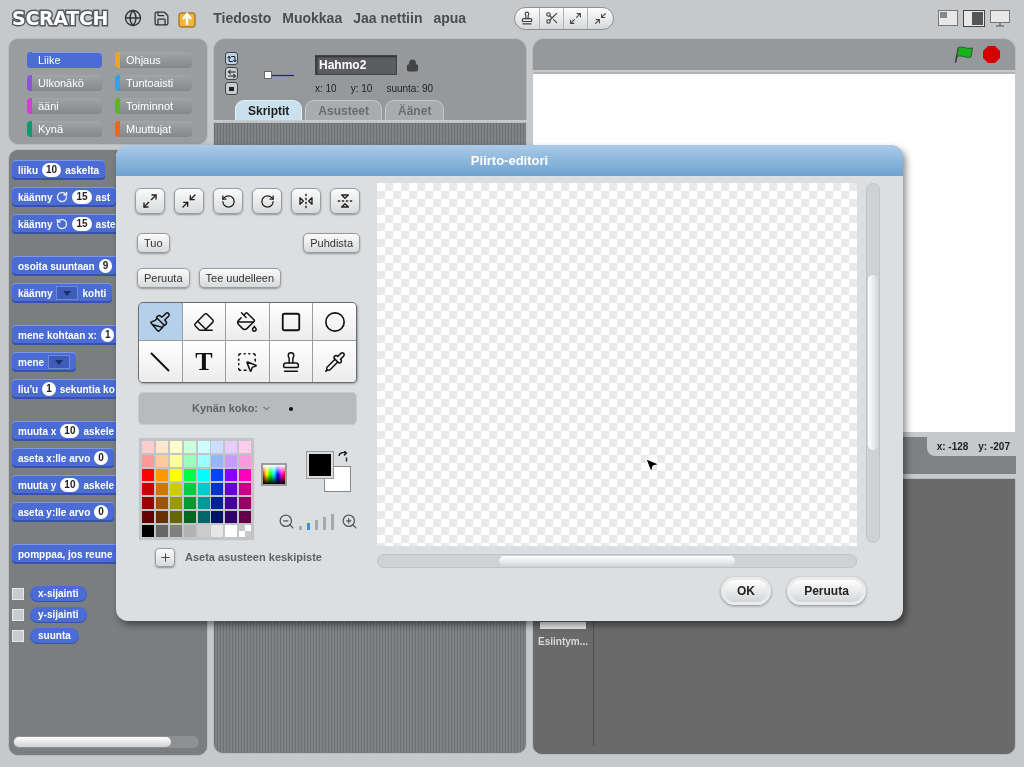 The height and width of the screenshot is (767, 1024). I want to click on rotate-style-button, so click(231, 58).